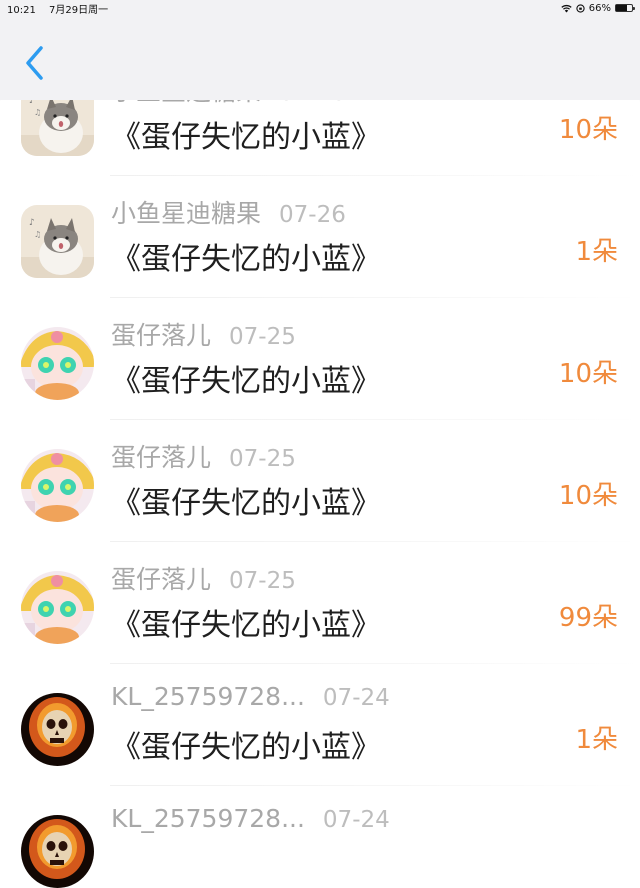 The height and width of the screenshot is (888, 640). Describe the element at coordinates (320, 58) in the screenshot. I see `nav-header` at that location.